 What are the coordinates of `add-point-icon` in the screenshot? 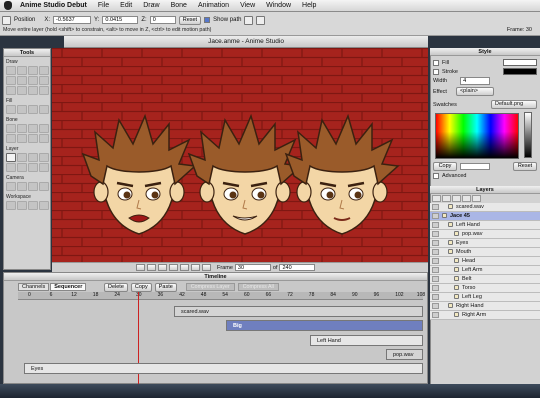 It's located at (33, 70).